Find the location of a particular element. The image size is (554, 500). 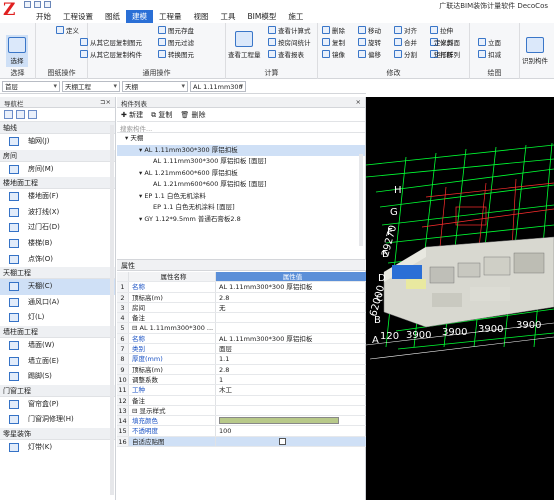

menu-item: 视图 is located at coordinates (201, 16).